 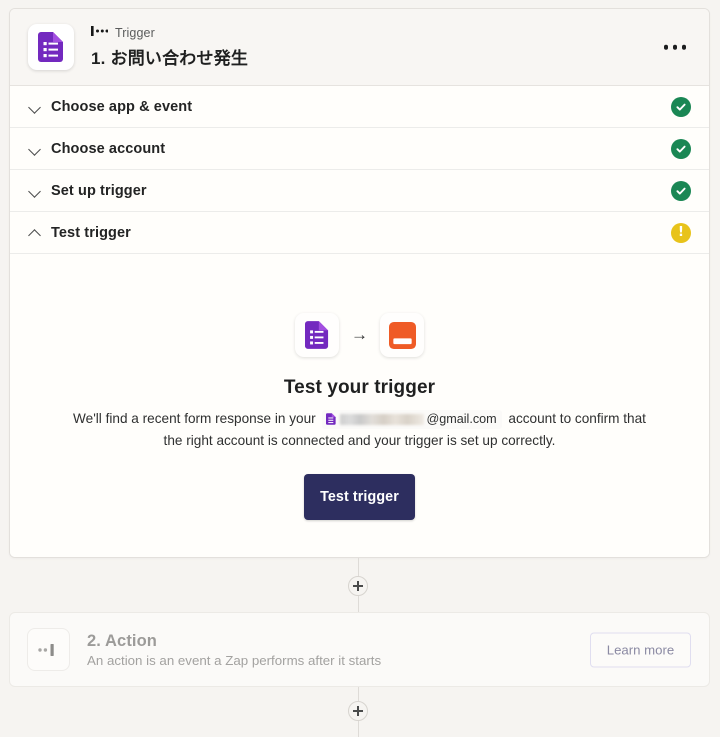 I want to click on connector-line-bottom, so click(x=358, y=694).